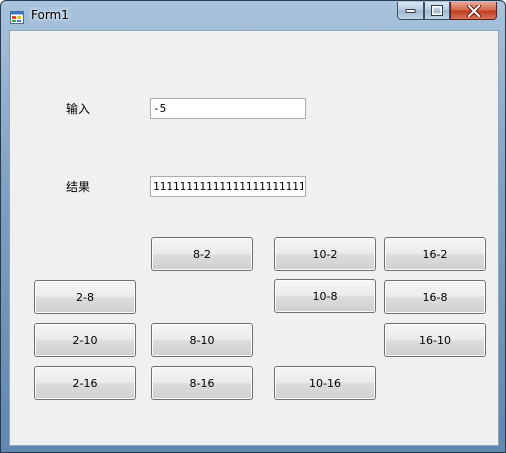  Describe the element at coordinates (78, 187) in the screenshot. I see `result-label: 结果` at that location.